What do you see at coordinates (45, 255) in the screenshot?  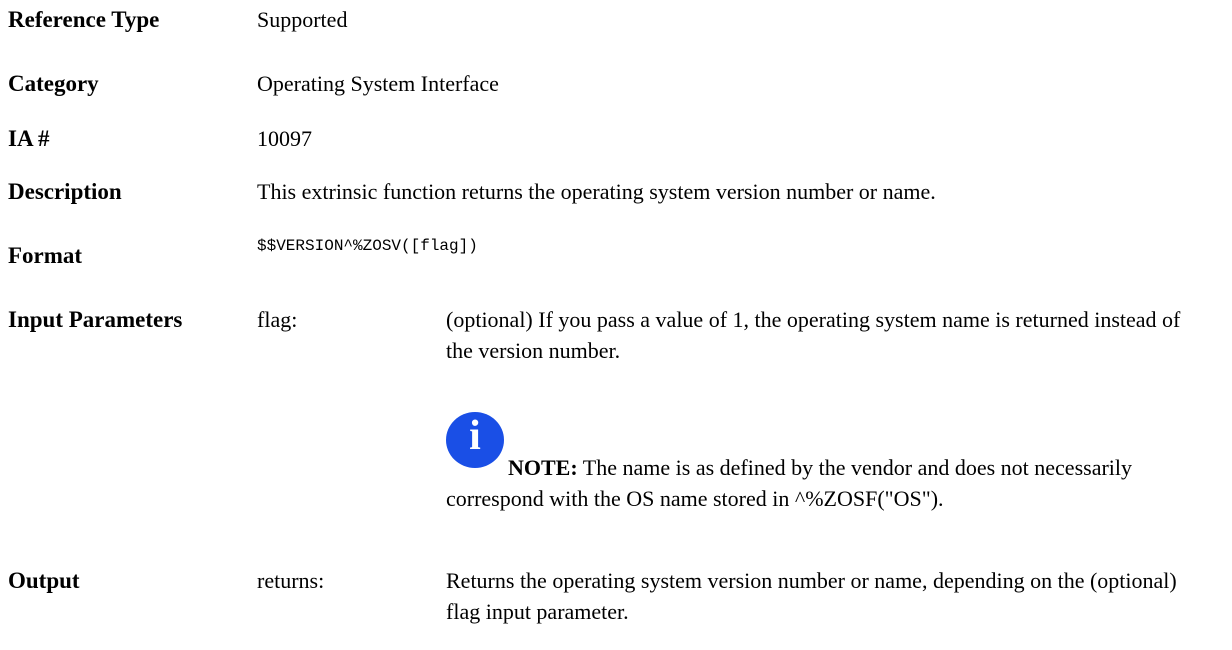 I see `label-format: Format` at bounding box center [45, 255].